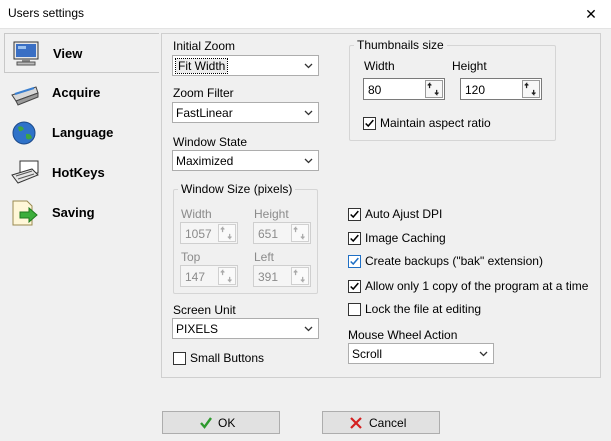  I want to click on image-caching-checkbox: Image Caching, so click(408, 239).